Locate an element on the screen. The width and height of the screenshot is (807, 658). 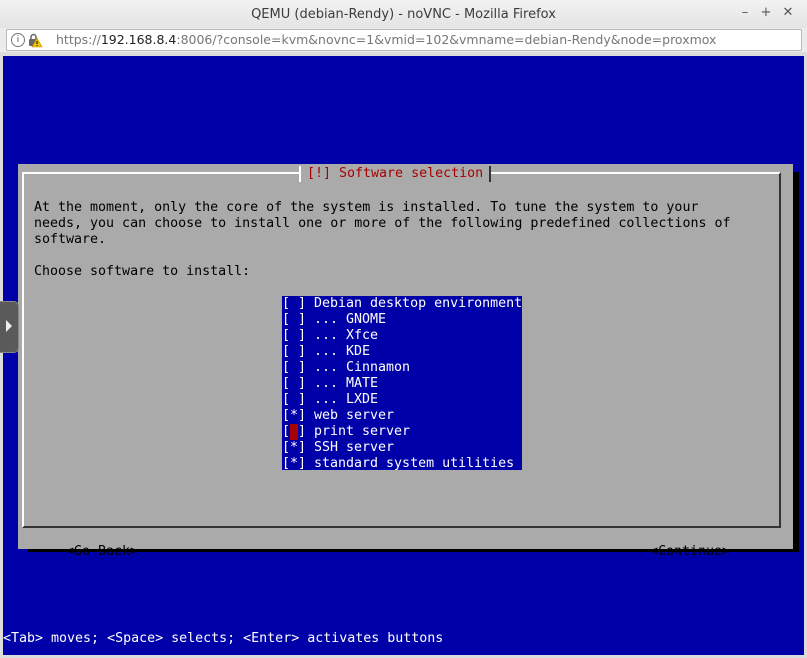
software-item-standard-utilities: [*] standard system utilities is located at coordinates (402, 464).